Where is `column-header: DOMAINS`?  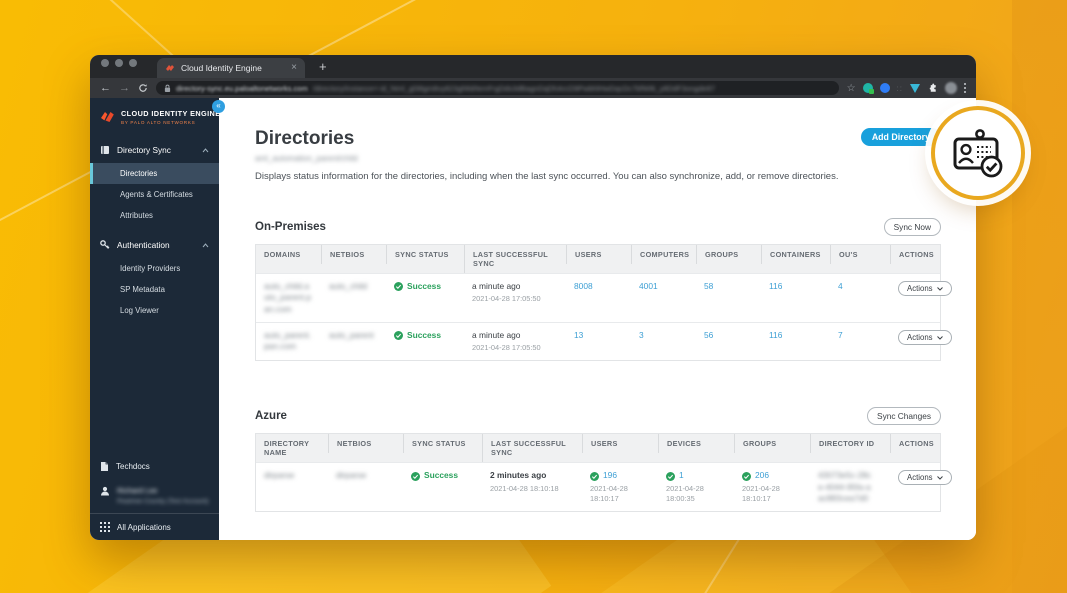 column-header: DOMAINS is located at coordinates (282, 254).